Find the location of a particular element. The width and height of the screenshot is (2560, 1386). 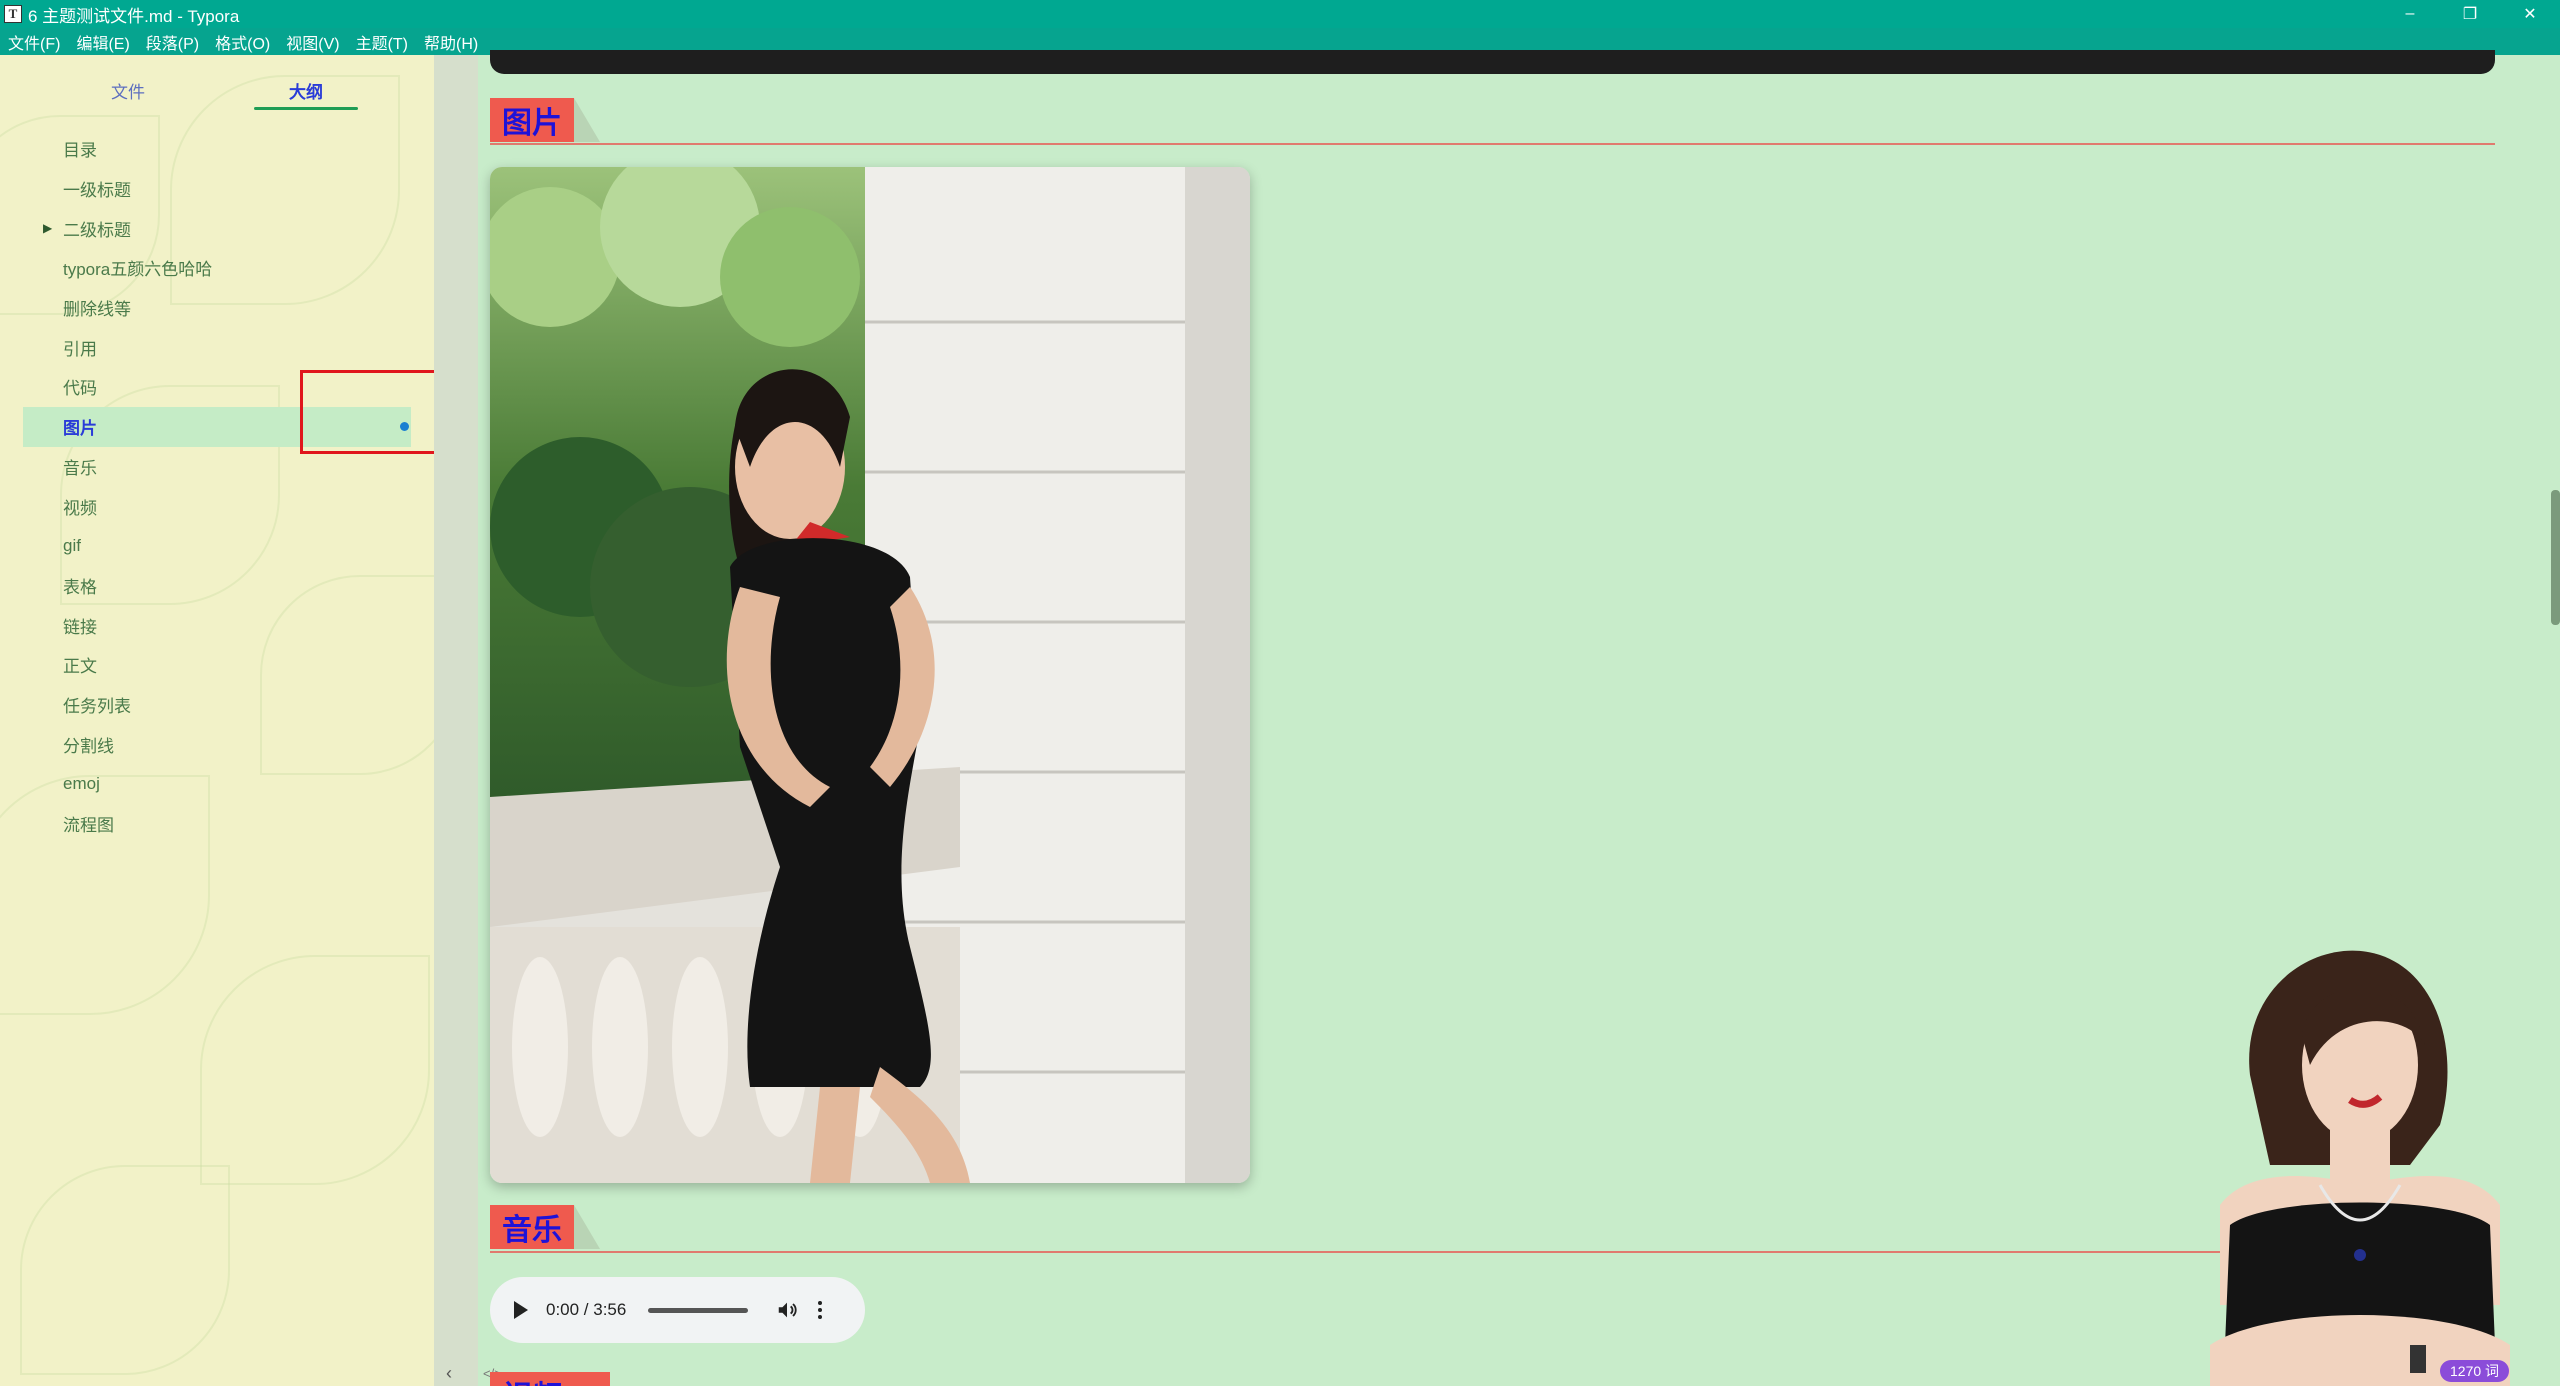

outline-item-emoji: emoj is located at coordinates (217, 784).